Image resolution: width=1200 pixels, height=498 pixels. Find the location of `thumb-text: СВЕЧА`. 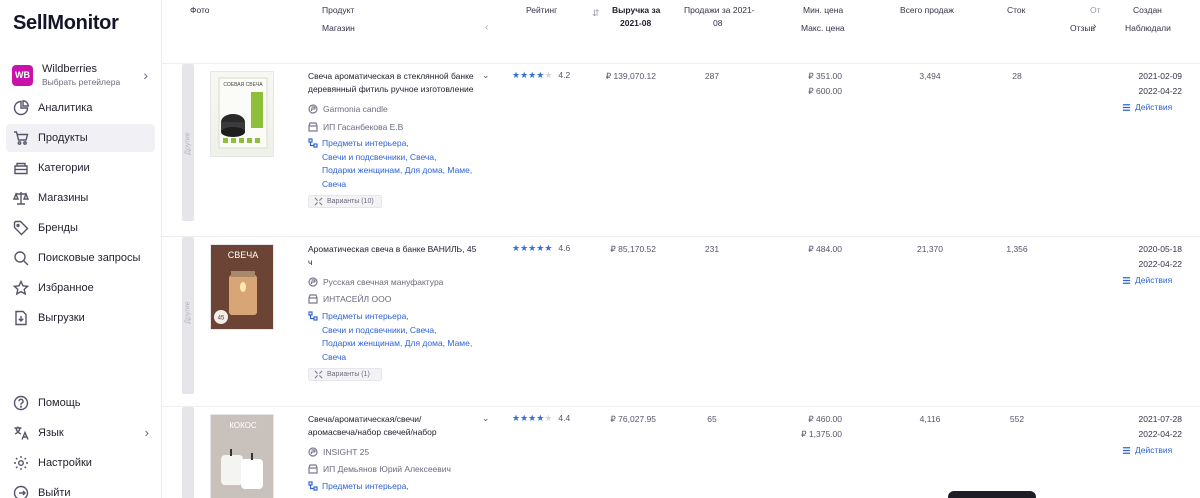

thumb-text: СВЕЧА is located at coordinates (243, 255).